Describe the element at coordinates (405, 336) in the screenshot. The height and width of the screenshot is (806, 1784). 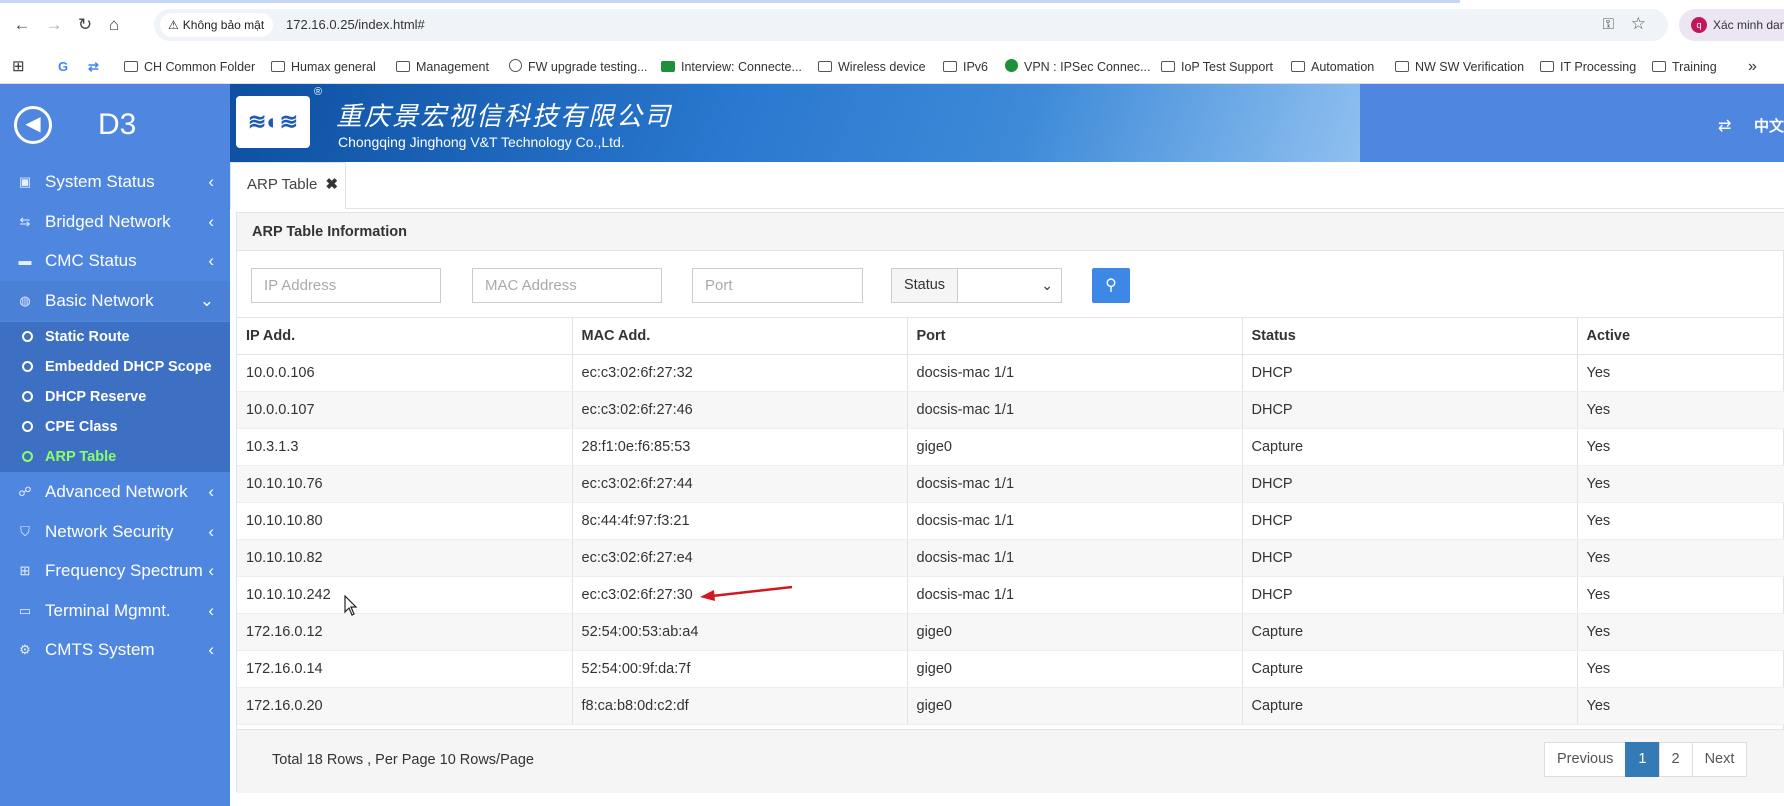
I see `column-header-ip: IP Add.` at that location.